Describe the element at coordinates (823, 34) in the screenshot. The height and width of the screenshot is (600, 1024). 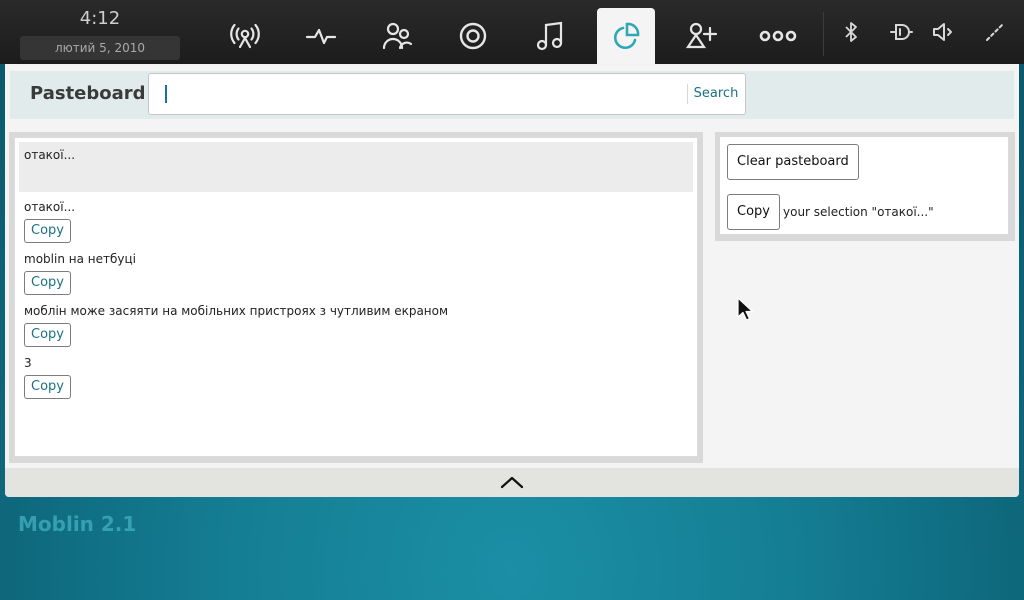
I see `toolbar-separator` at that location.